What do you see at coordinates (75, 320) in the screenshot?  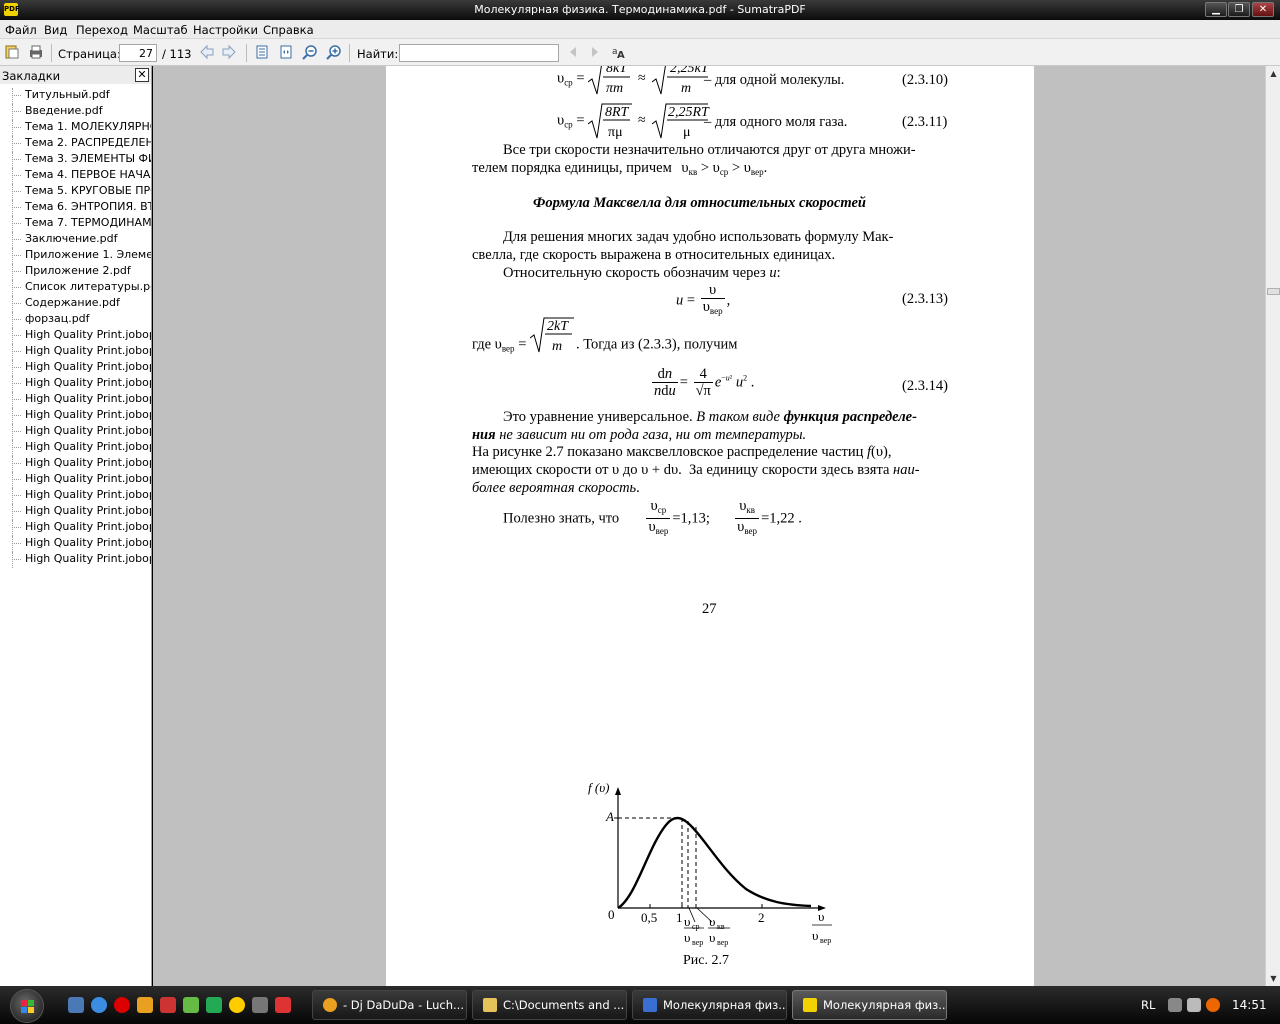 I see `bookmark-item: форзац.pdf` at bounding box center [75, 320].